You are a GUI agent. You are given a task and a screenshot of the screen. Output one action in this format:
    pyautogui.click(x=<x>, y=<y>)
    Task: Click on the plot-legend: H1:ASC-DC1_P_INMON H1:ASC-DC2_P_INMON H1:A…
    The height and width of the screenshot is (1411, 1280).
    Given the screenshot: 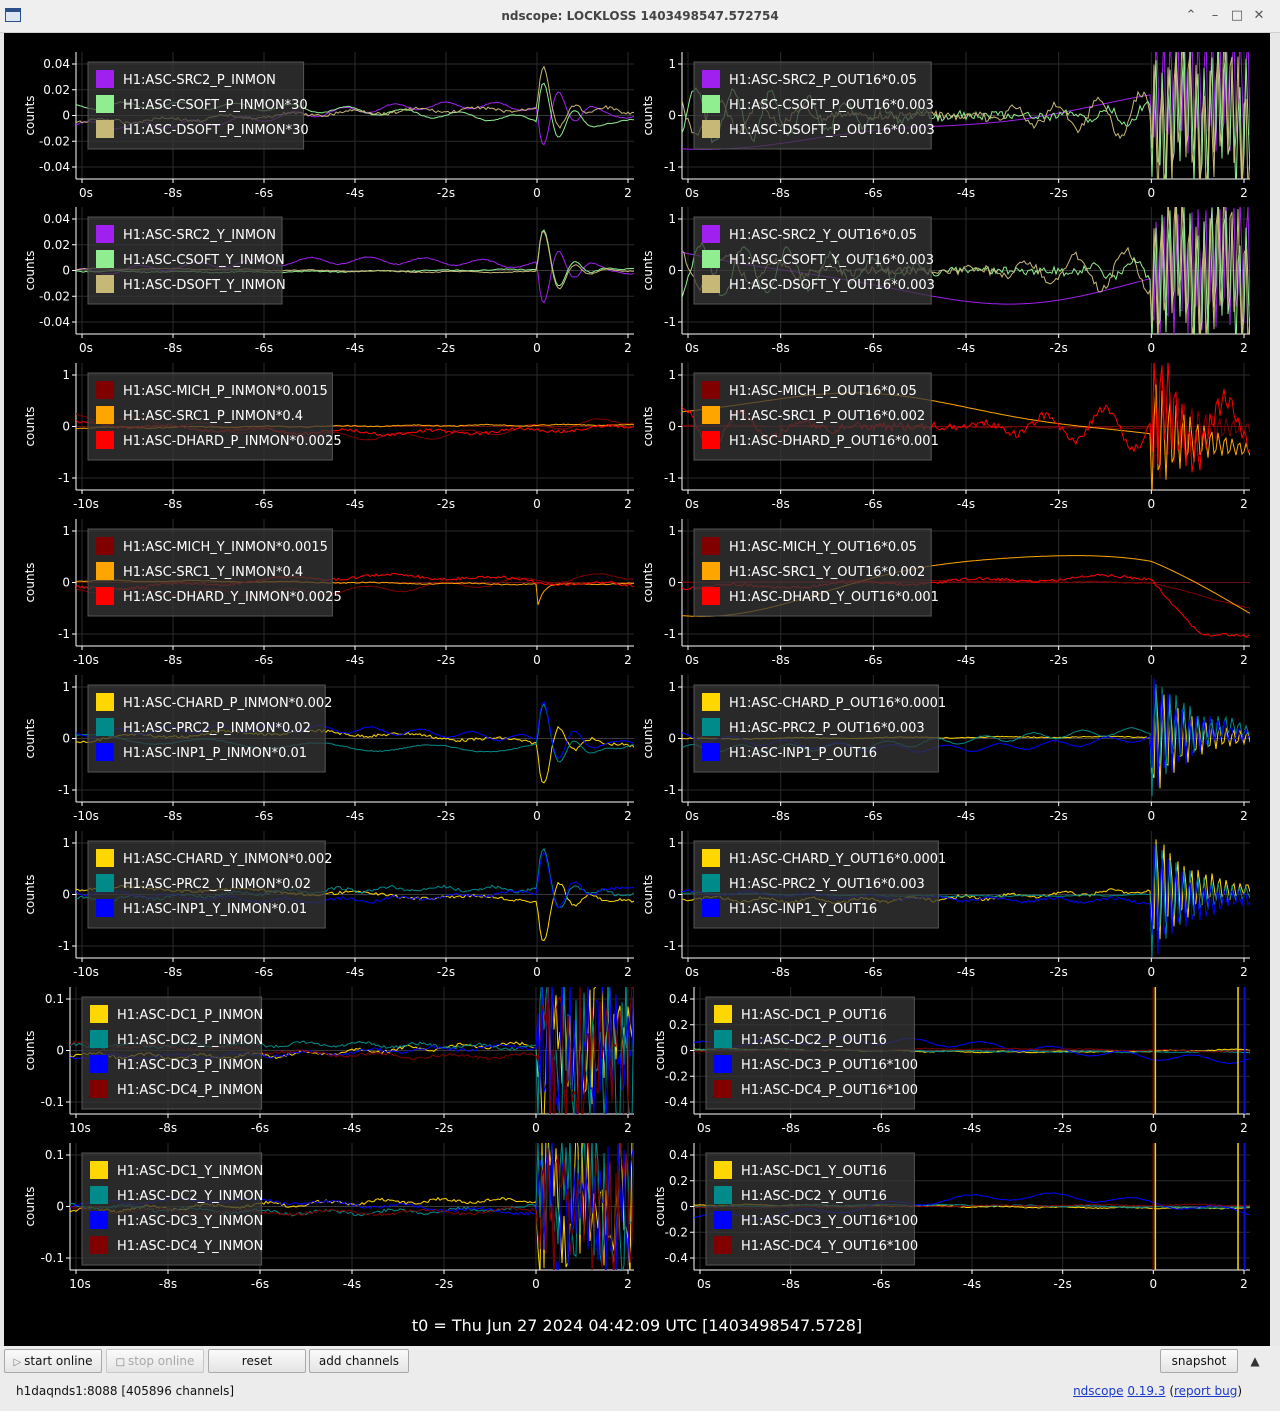 What is the action you would take?
    pyautogui.click(x=172, y=1053)
    